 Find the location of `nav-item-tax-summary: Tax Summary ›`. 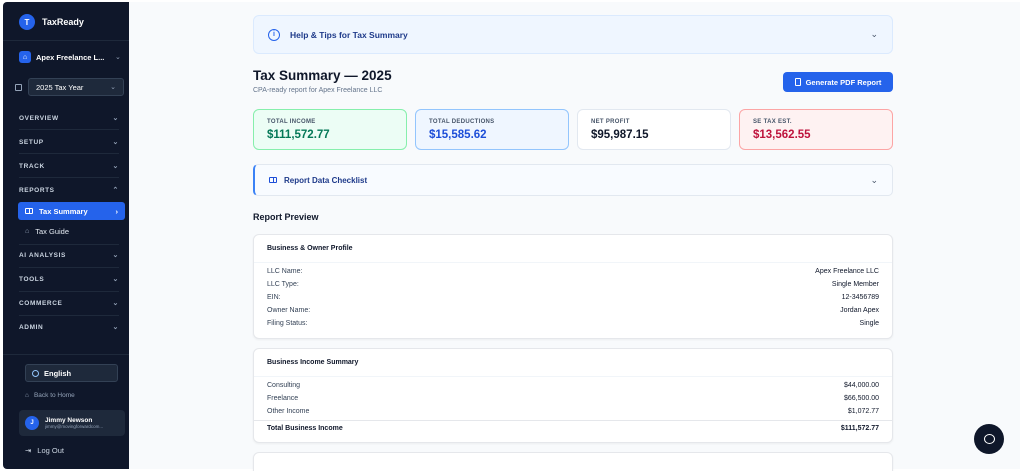

nav-item-tax-summary: Tax Summary › is located at coordinates (71, 211).